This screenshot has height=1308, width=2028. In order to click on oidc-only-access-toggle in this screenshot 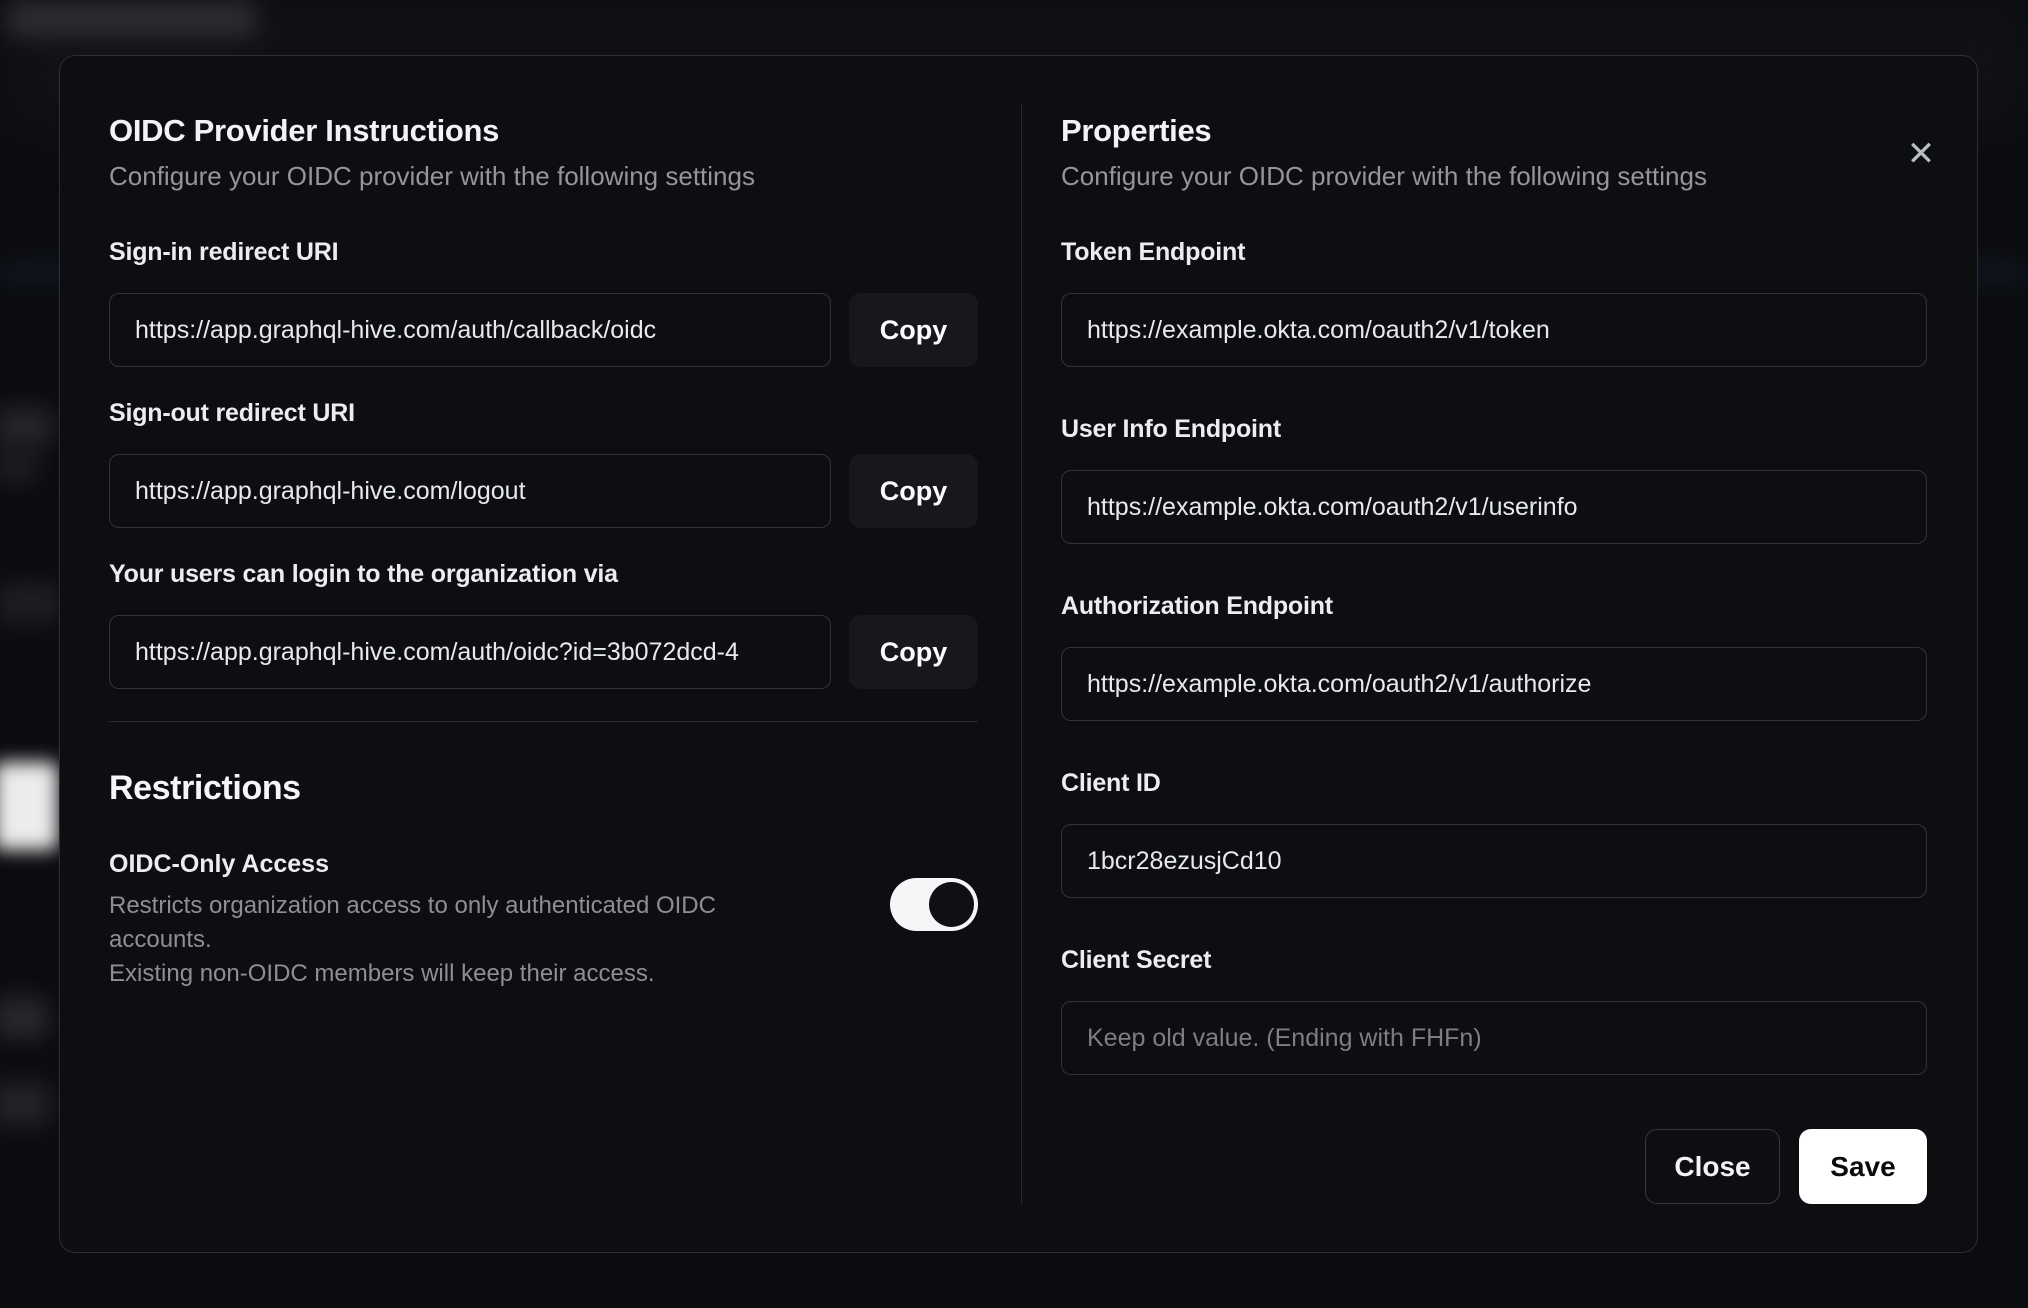, I will do `click(934, 904)`.